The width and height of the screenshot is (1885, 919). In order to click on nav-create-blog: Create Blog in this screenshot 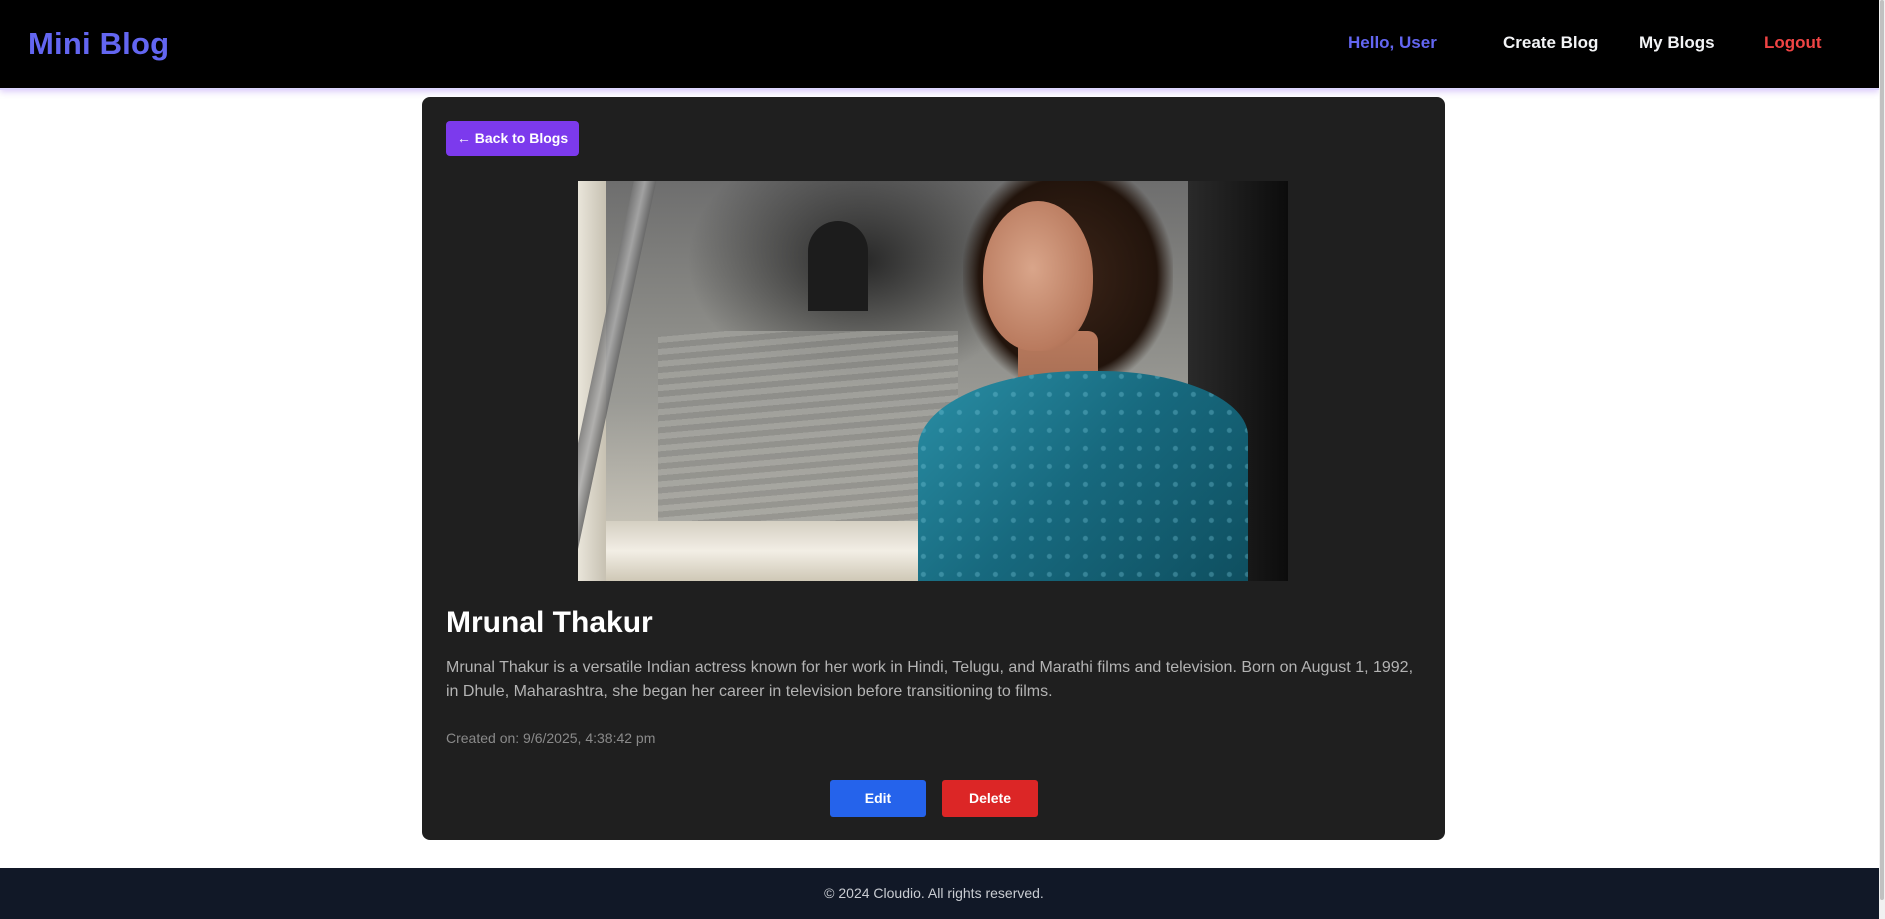, I will do `click(1550, 43)`.